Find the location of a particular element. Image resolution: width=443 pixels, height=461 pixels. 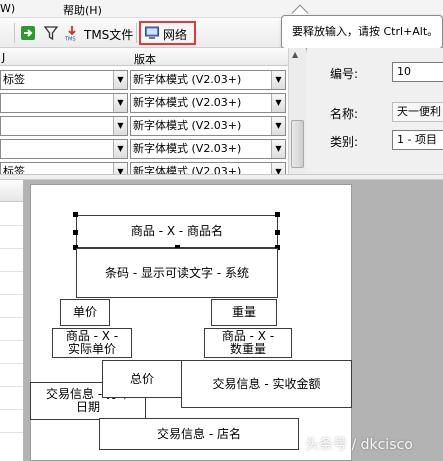

menu-item-window: W) is located at coordinates (7, 8).